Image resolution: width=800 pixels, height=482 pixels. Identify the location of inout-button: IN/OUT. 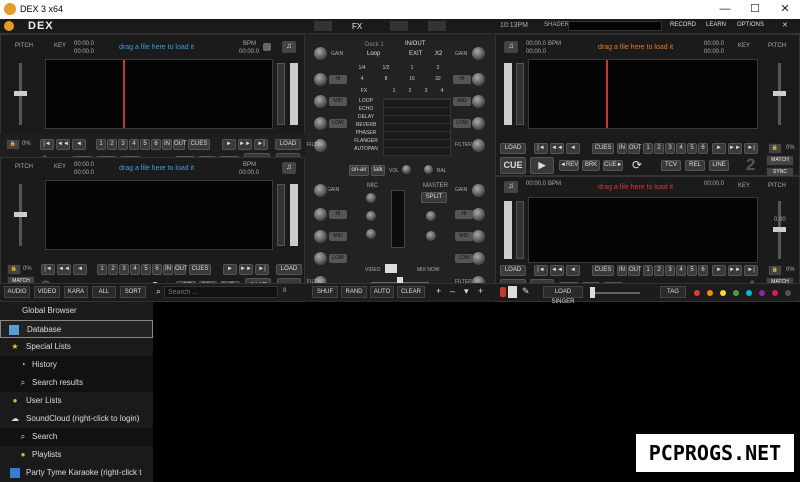
(415, 44).